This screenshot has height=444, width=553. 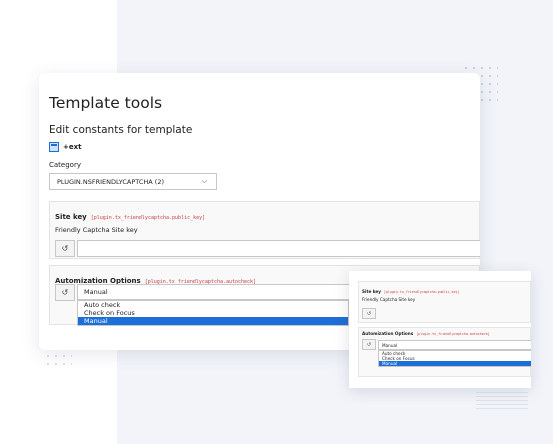 What do you see at coordinates (371, 291) in the screenshot?
I see `zoom-site-key-title: Site key` at bounding box center [371, 291].